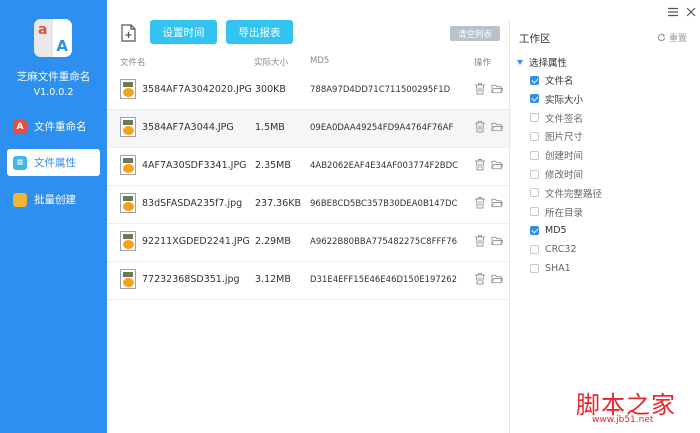 The image size is (700, 433). I want to click on app-title: 芝麻文件重命名, so click(53, 77).